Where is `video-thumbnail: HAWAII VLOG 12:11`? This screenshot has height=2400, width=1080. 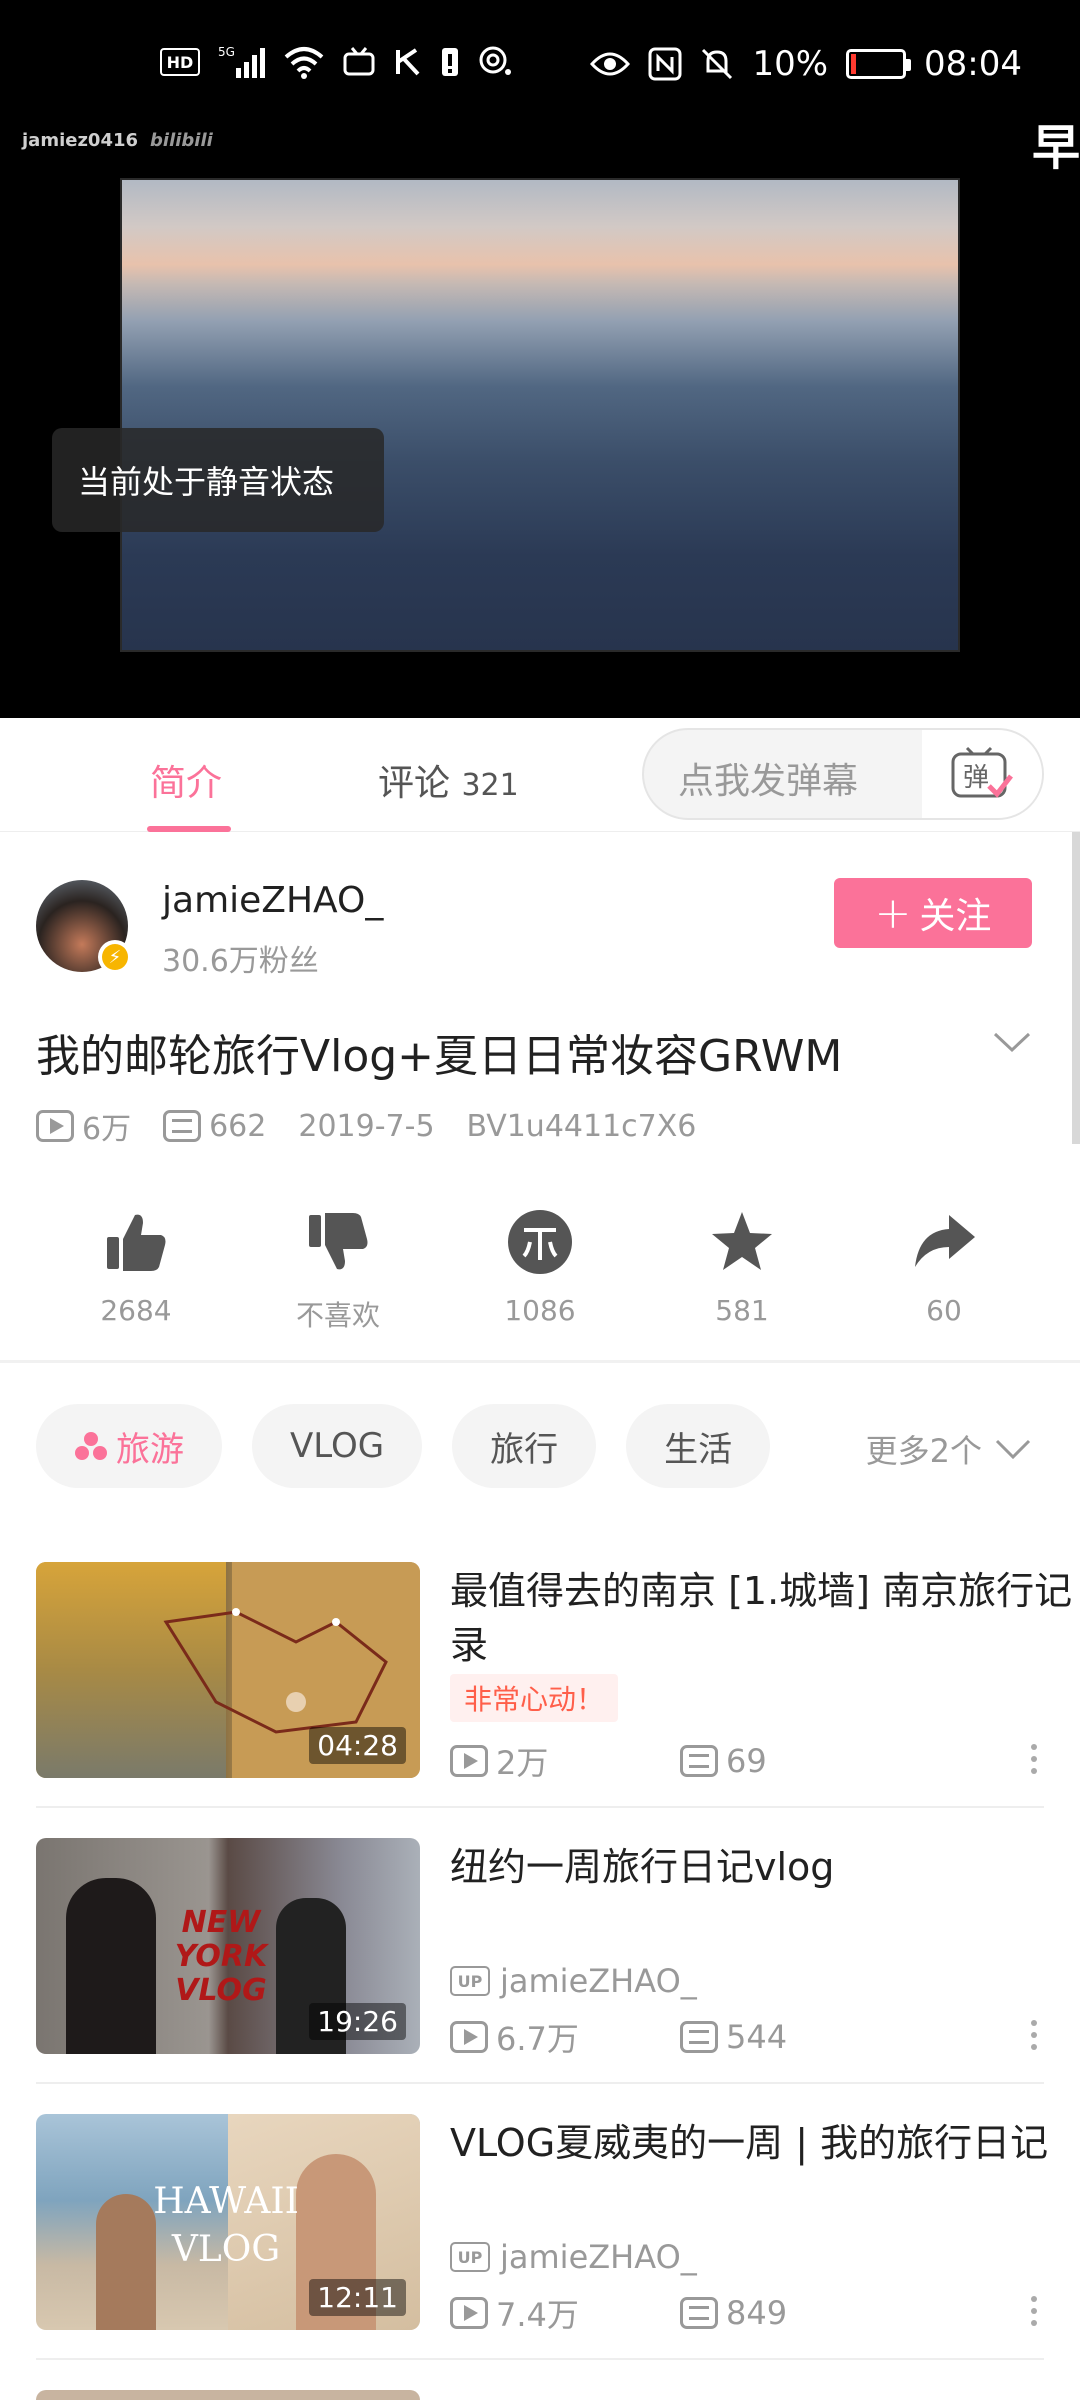
video-thumbnail: HAWAII VLOG 12:11 is located at coordinates (228, 2222).